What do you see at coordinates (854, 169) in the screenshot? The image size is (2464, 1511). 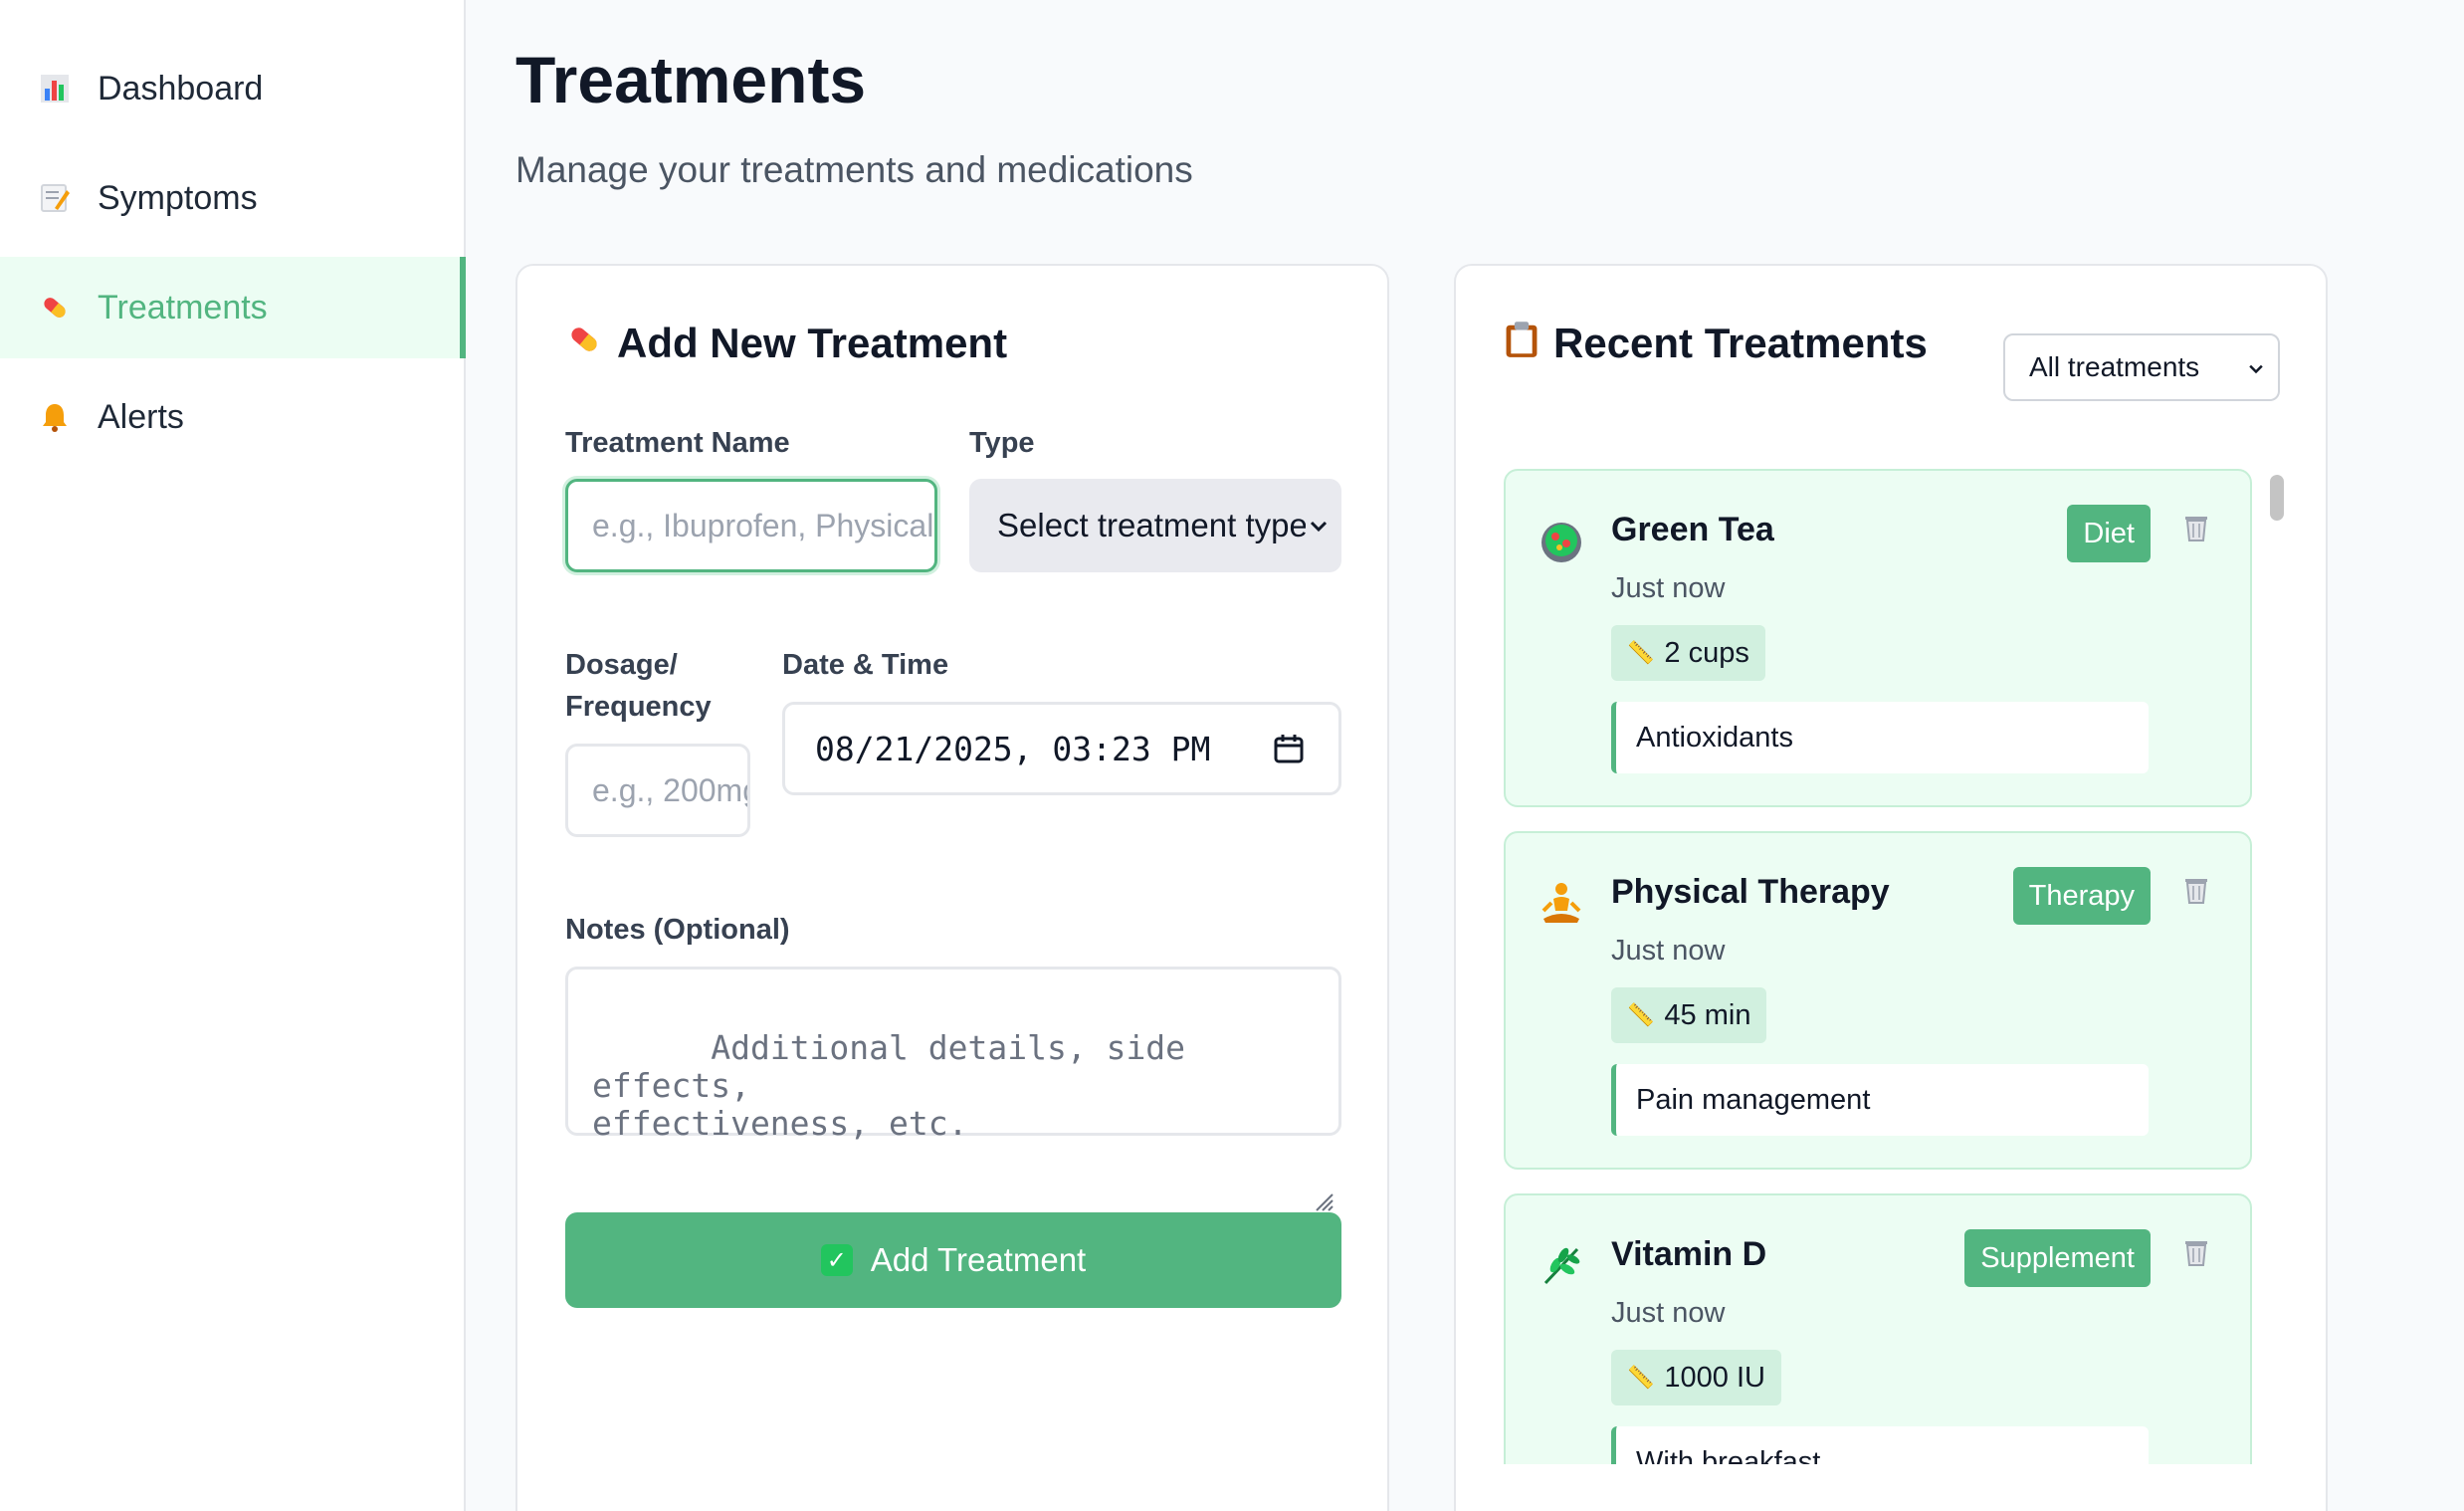 I see `page-subtitle: Manage your treatments and medications` at bounding box center [854, 169].